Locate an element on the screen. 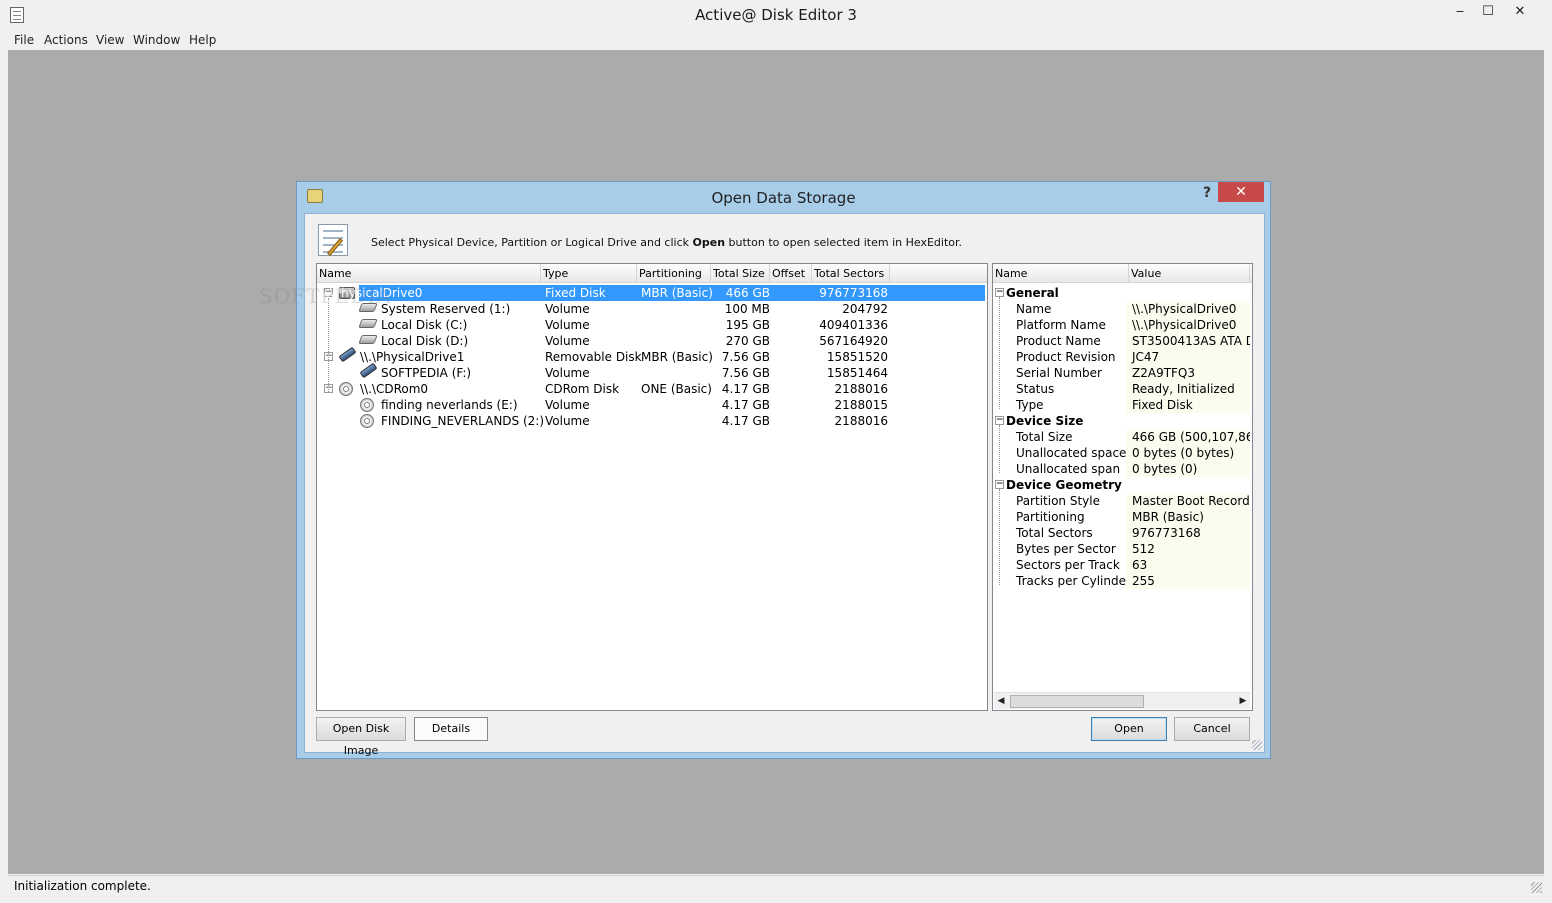 The width and height of the screenshot is (1552, 903). open-button: Open is located at coordinates (1129, 729).